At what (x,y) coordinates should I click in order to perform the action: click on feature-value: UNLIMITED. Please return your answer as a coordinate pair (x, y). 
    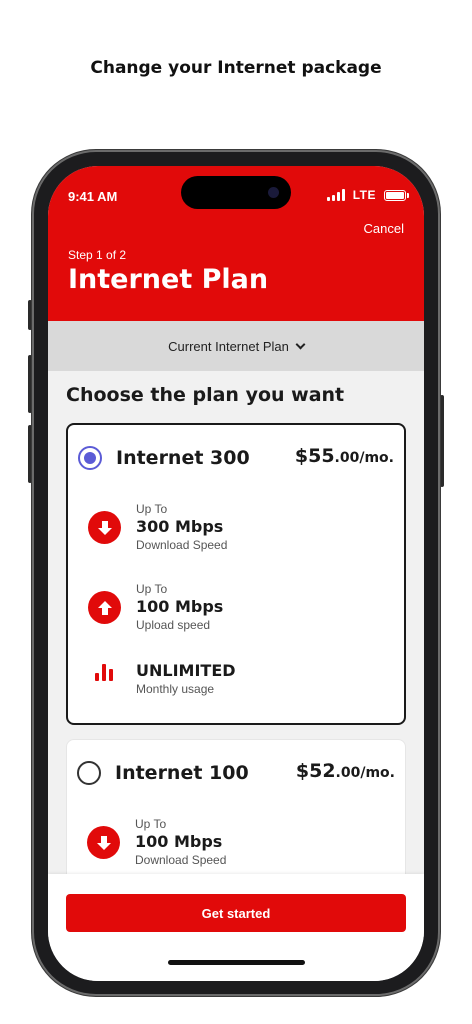
    Looking at the image, I should click on (186, 670).